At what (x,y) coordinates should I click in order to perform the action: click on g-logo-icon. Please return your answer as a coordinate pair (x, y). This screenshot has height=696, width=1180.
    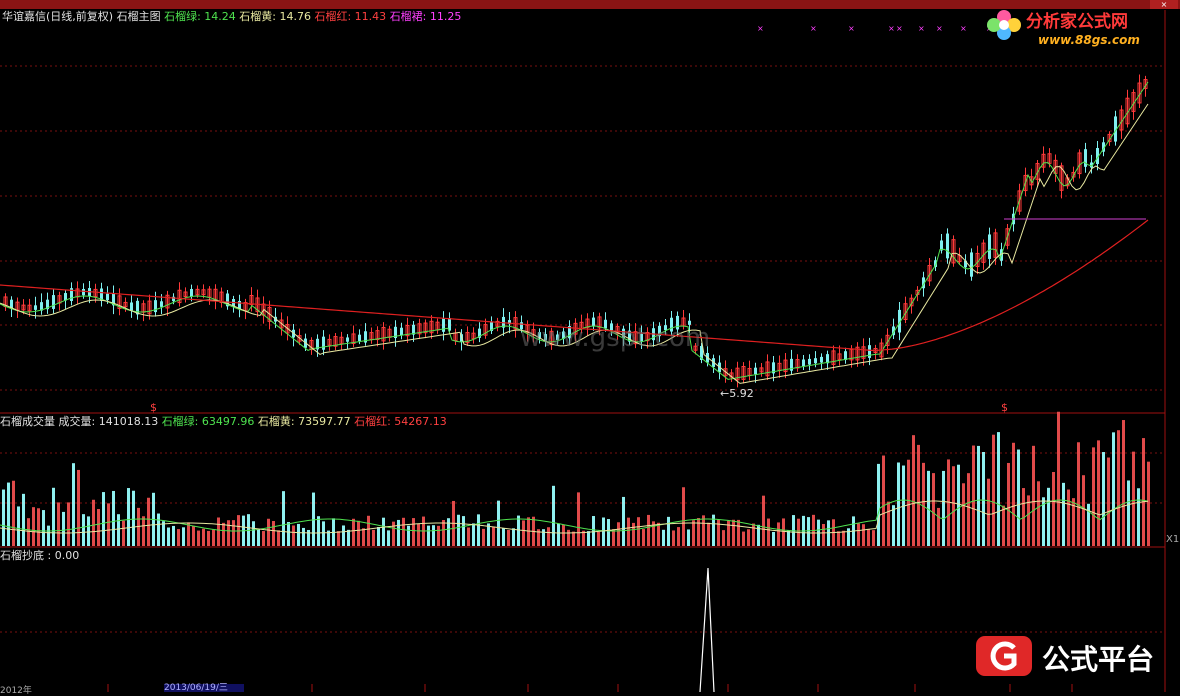
    Looking at the image, I should click on (1004, 656).